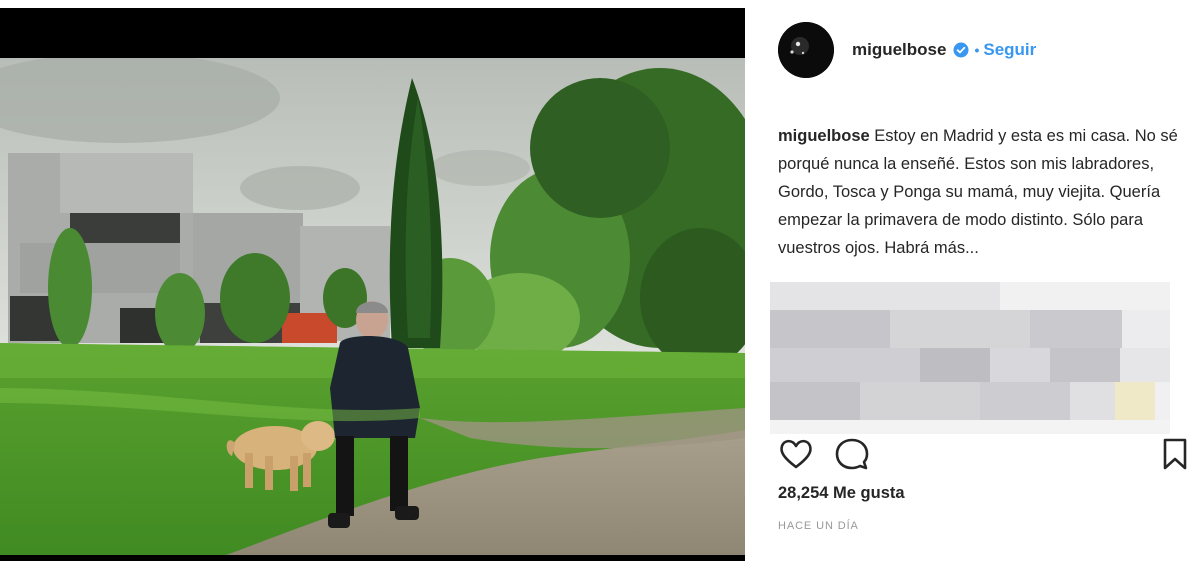 The height and width of the screenshot is (569, 1200). What do you see at coordinates (796, 454) in the screenshot?
I see `heart-icon` at bounding box center [796, 454].